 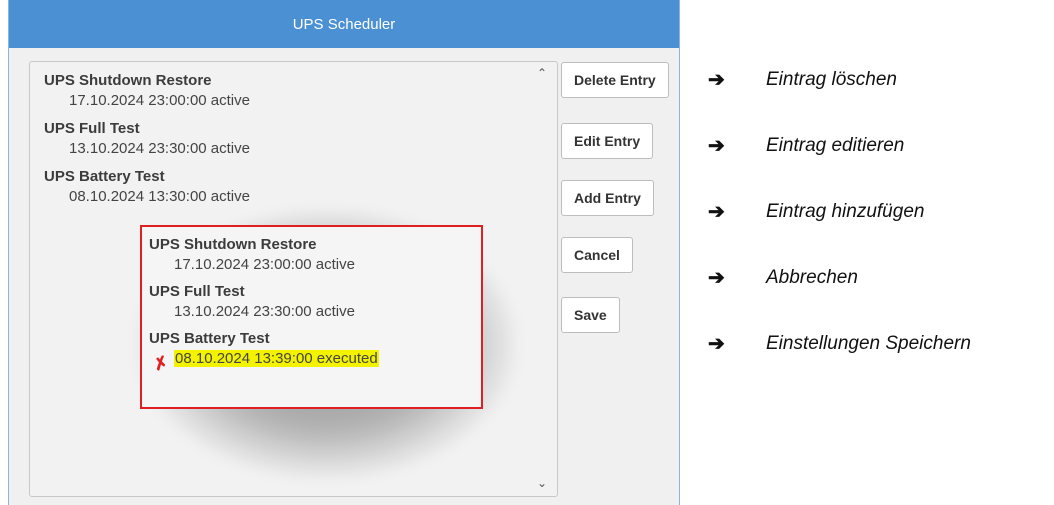 I want to click on annotation-edit: ➔ Eintrag editieren, so click(x=806, y=145).